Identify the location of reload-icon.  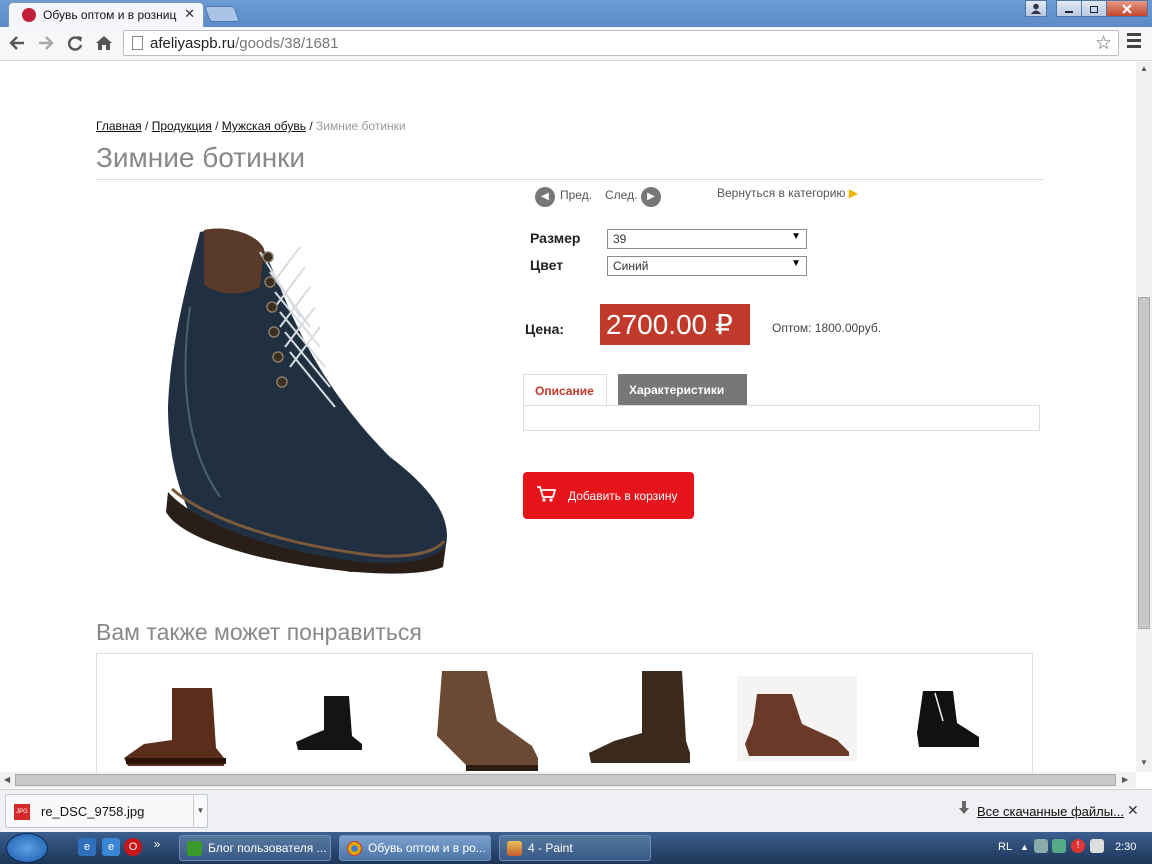
(75, 44).